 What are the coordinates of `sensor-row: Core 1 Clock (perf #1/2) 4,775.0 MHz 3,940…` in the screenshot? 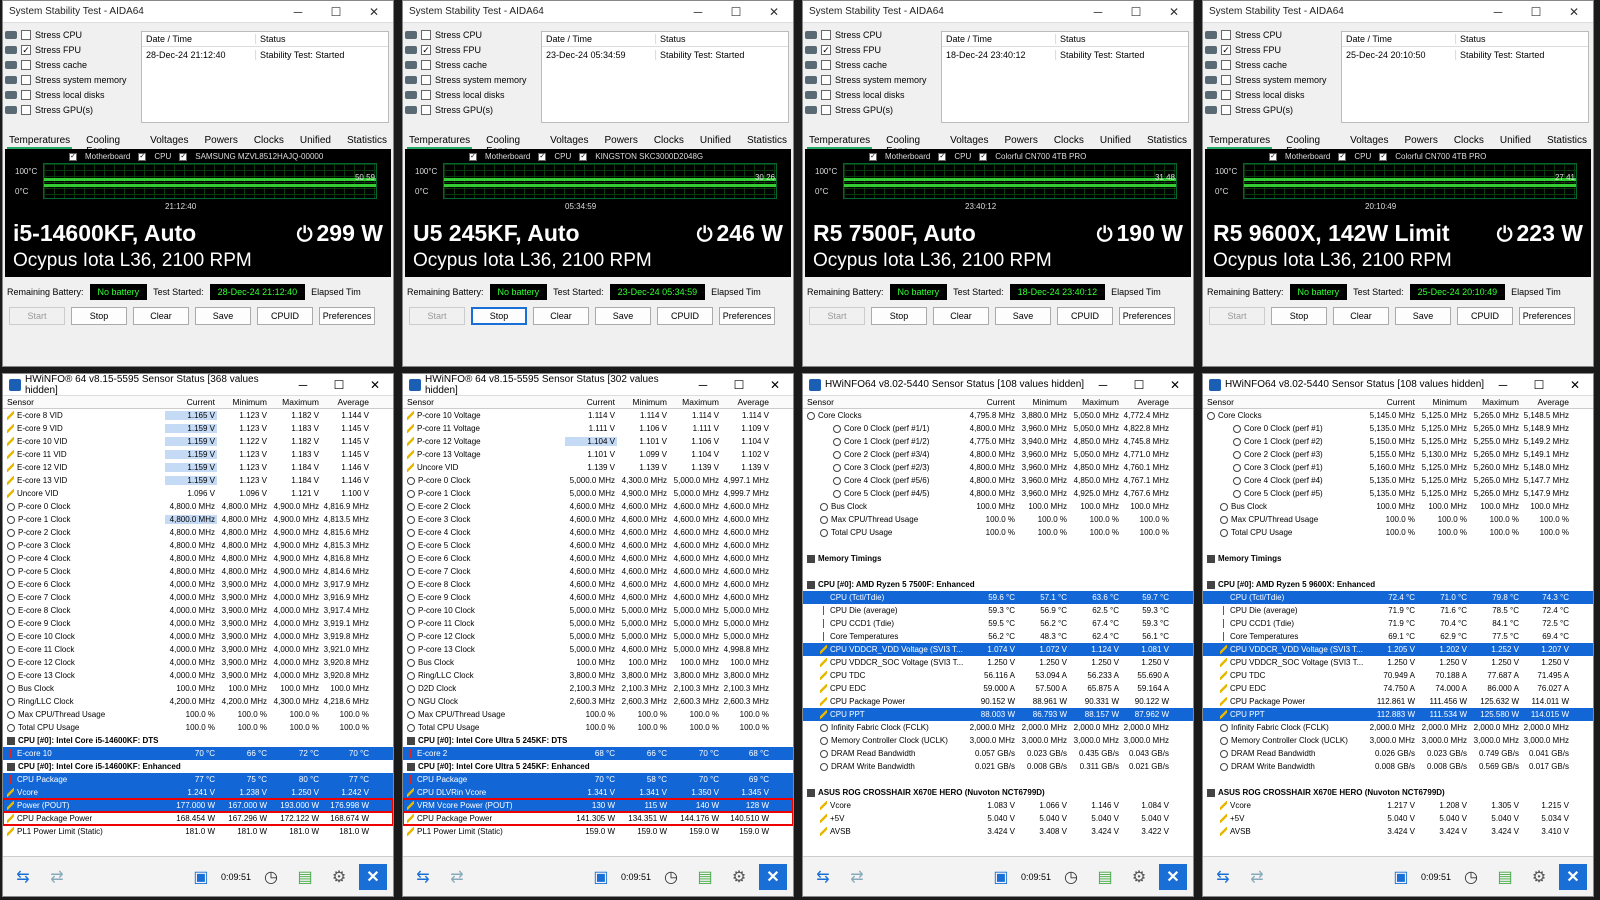 It's located at (998, 441).